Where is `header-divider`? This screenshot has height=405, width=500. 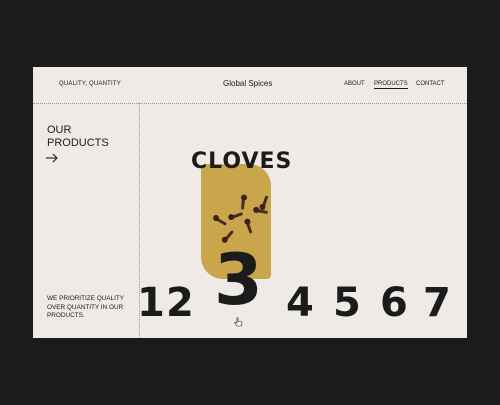
header-divider is located at coordinates (250, 103).